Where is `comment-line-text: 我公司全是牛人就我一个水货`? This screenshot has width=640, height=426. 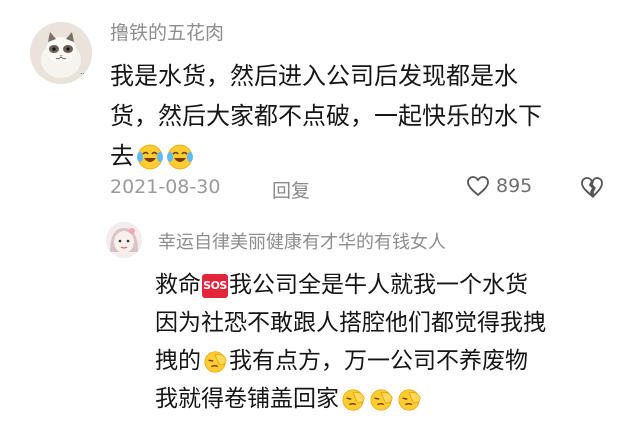
comment-line-text: 我公司全是牛人就我一个水货 is located at coordinates (378, 285).